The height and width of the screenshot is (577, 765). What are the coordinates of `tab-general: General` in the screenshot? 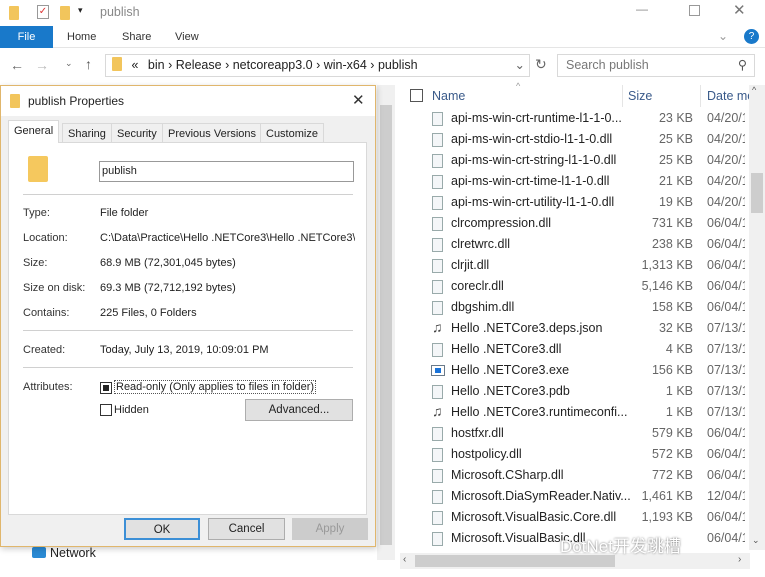 It's located at (34, 131).